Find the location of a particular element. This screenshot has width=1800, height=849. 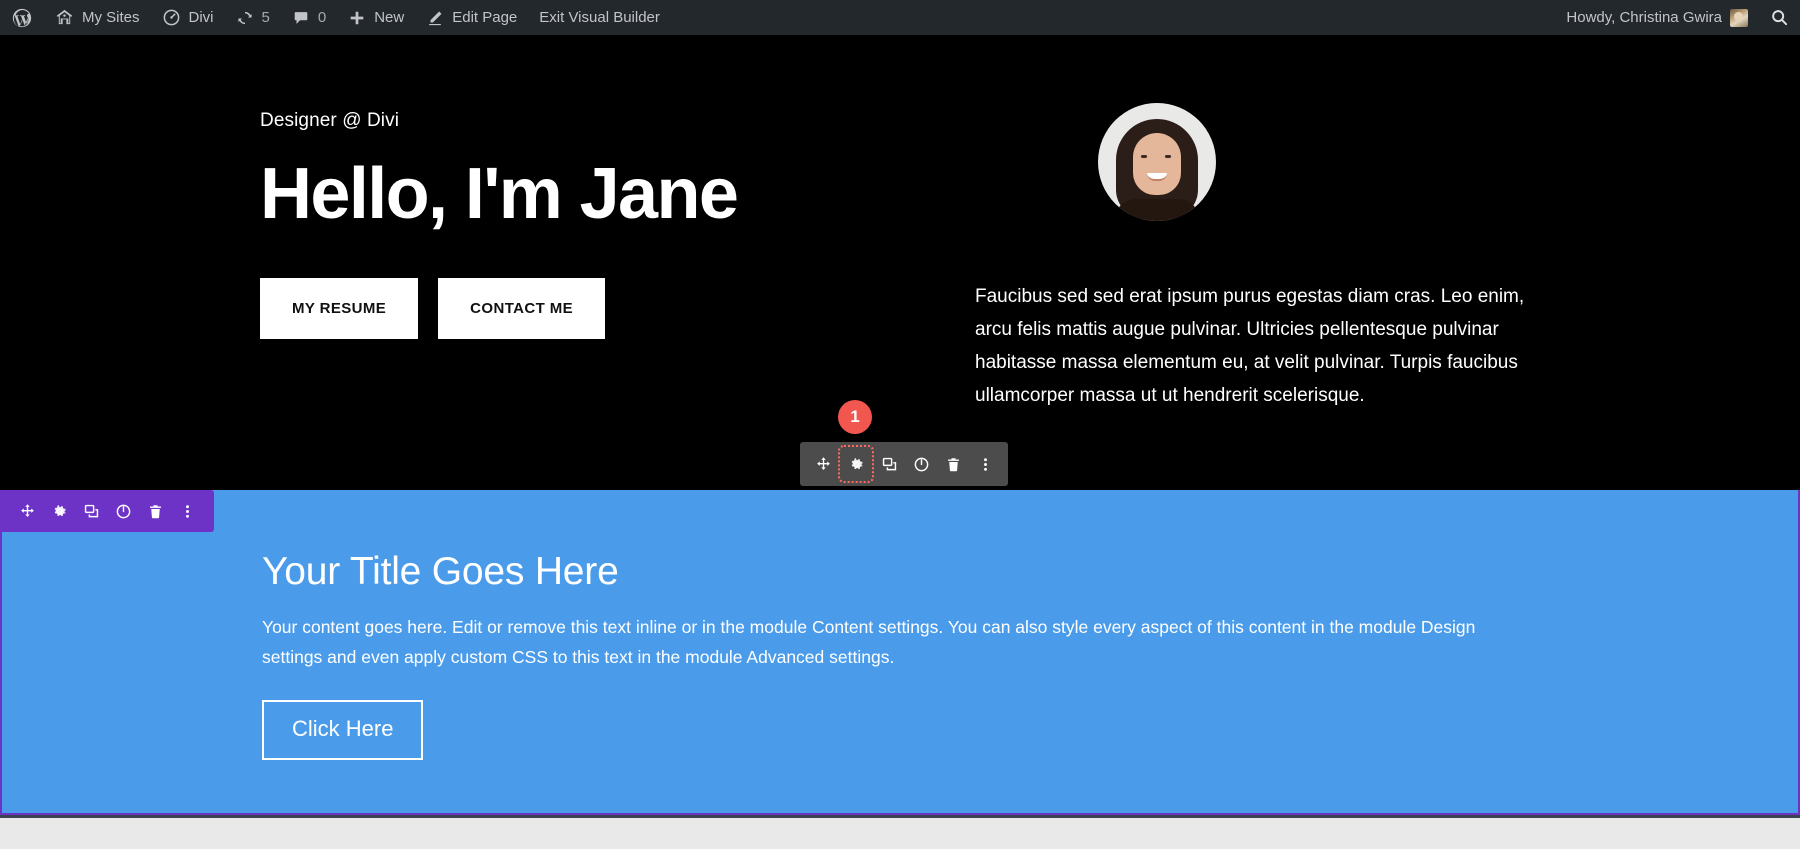

divi-label: Divi is located at coordinates (201, 17).